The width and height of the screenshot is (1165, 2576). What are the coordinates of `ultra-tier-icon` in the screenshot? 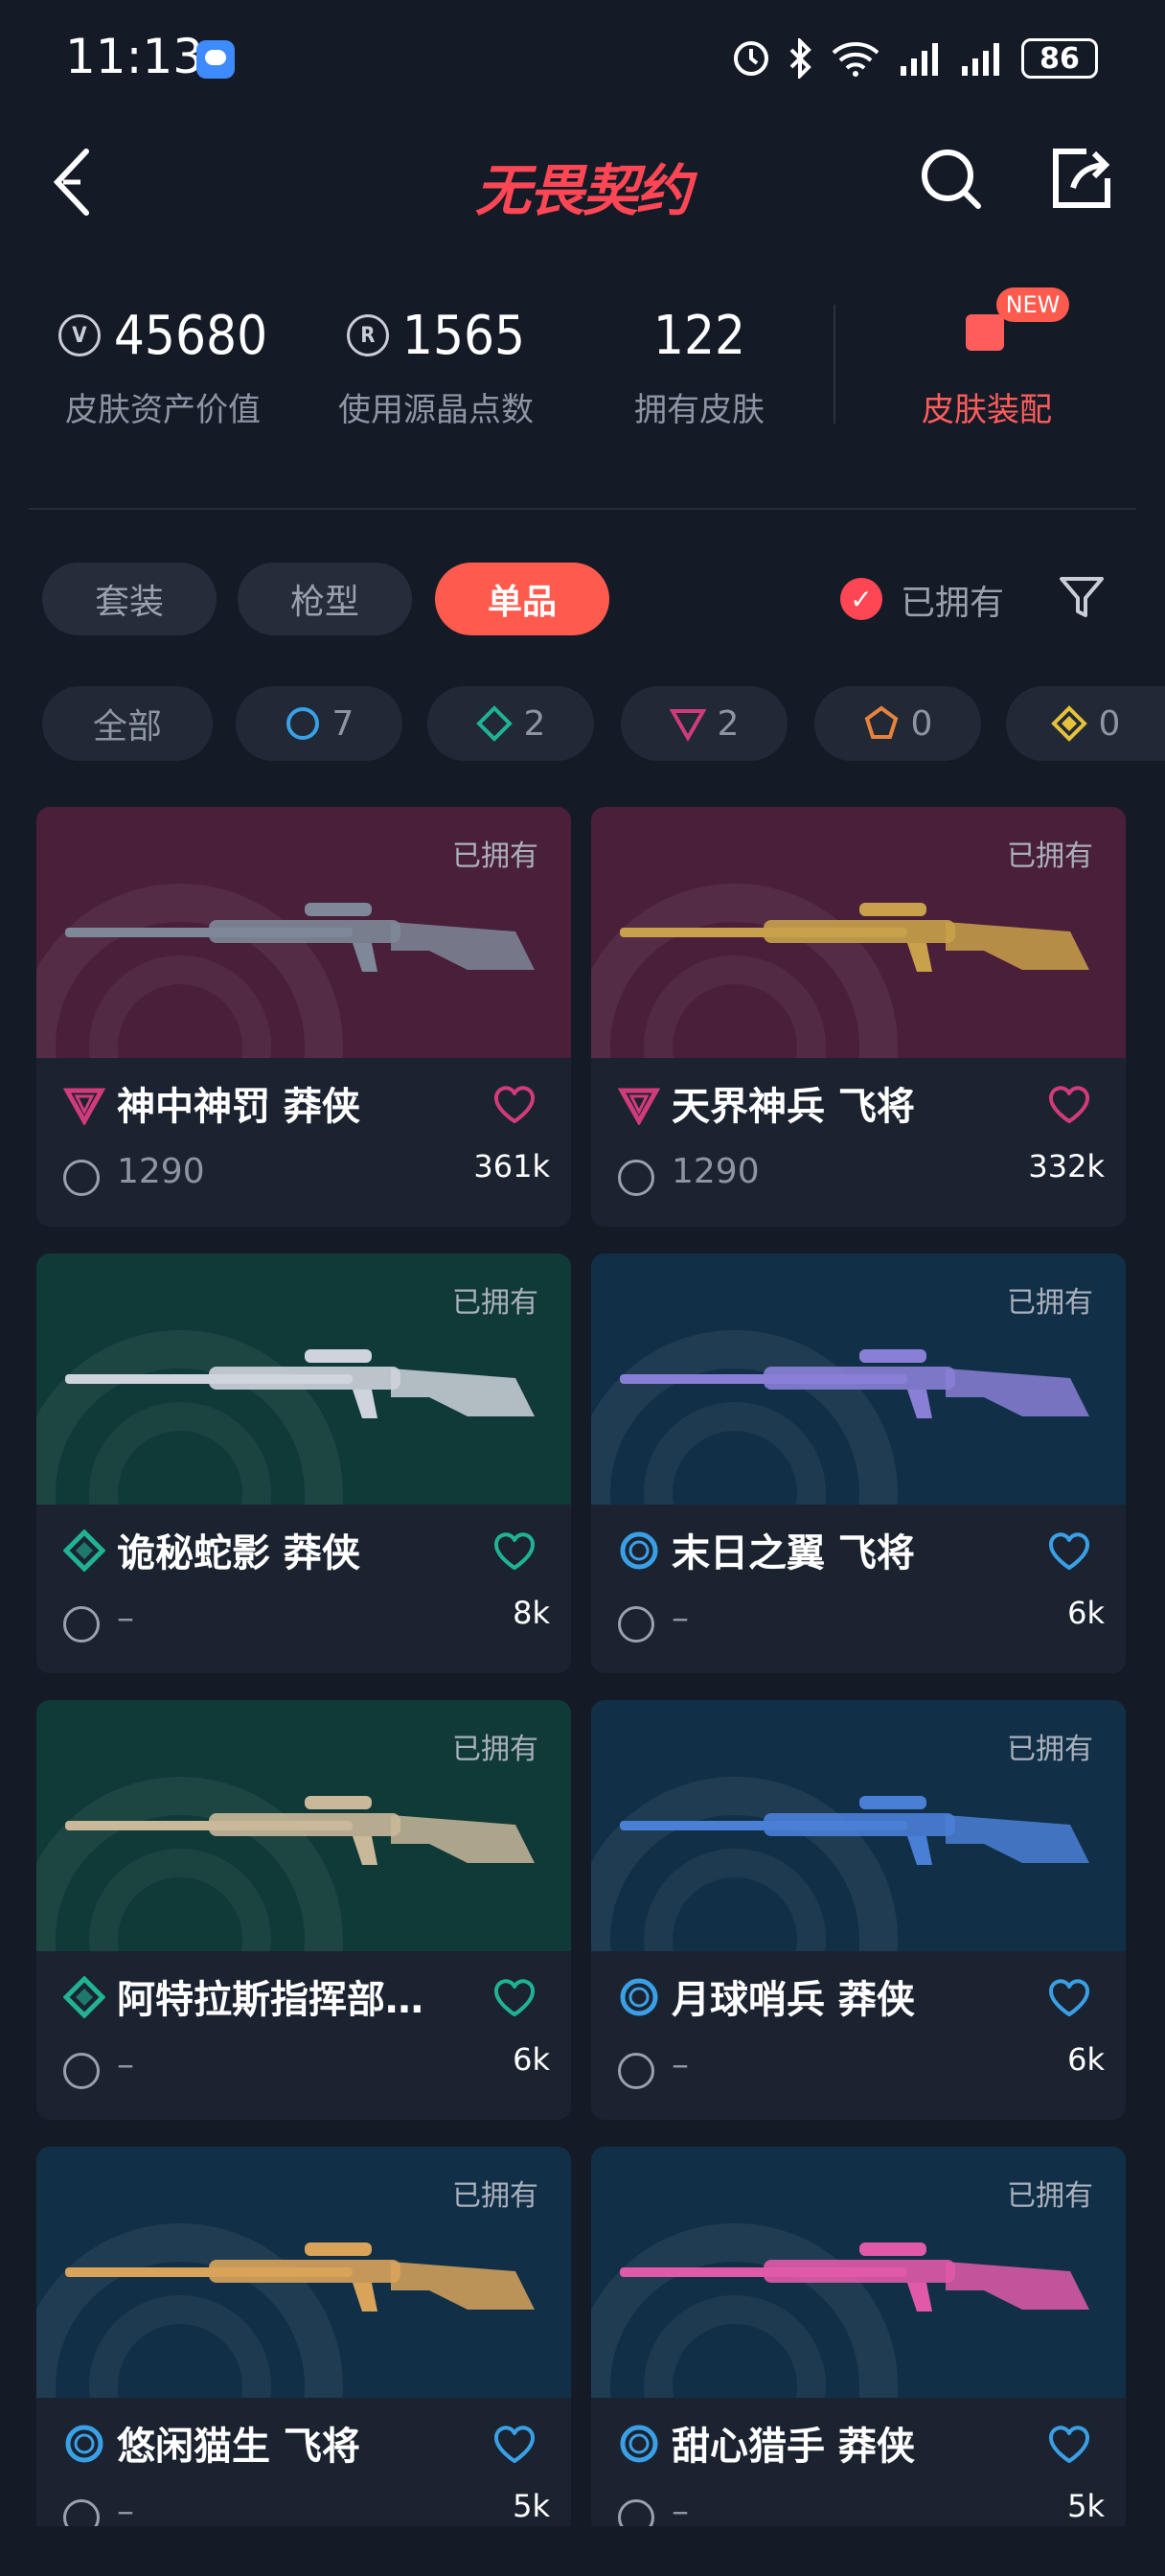 It's located at (1068, 723).